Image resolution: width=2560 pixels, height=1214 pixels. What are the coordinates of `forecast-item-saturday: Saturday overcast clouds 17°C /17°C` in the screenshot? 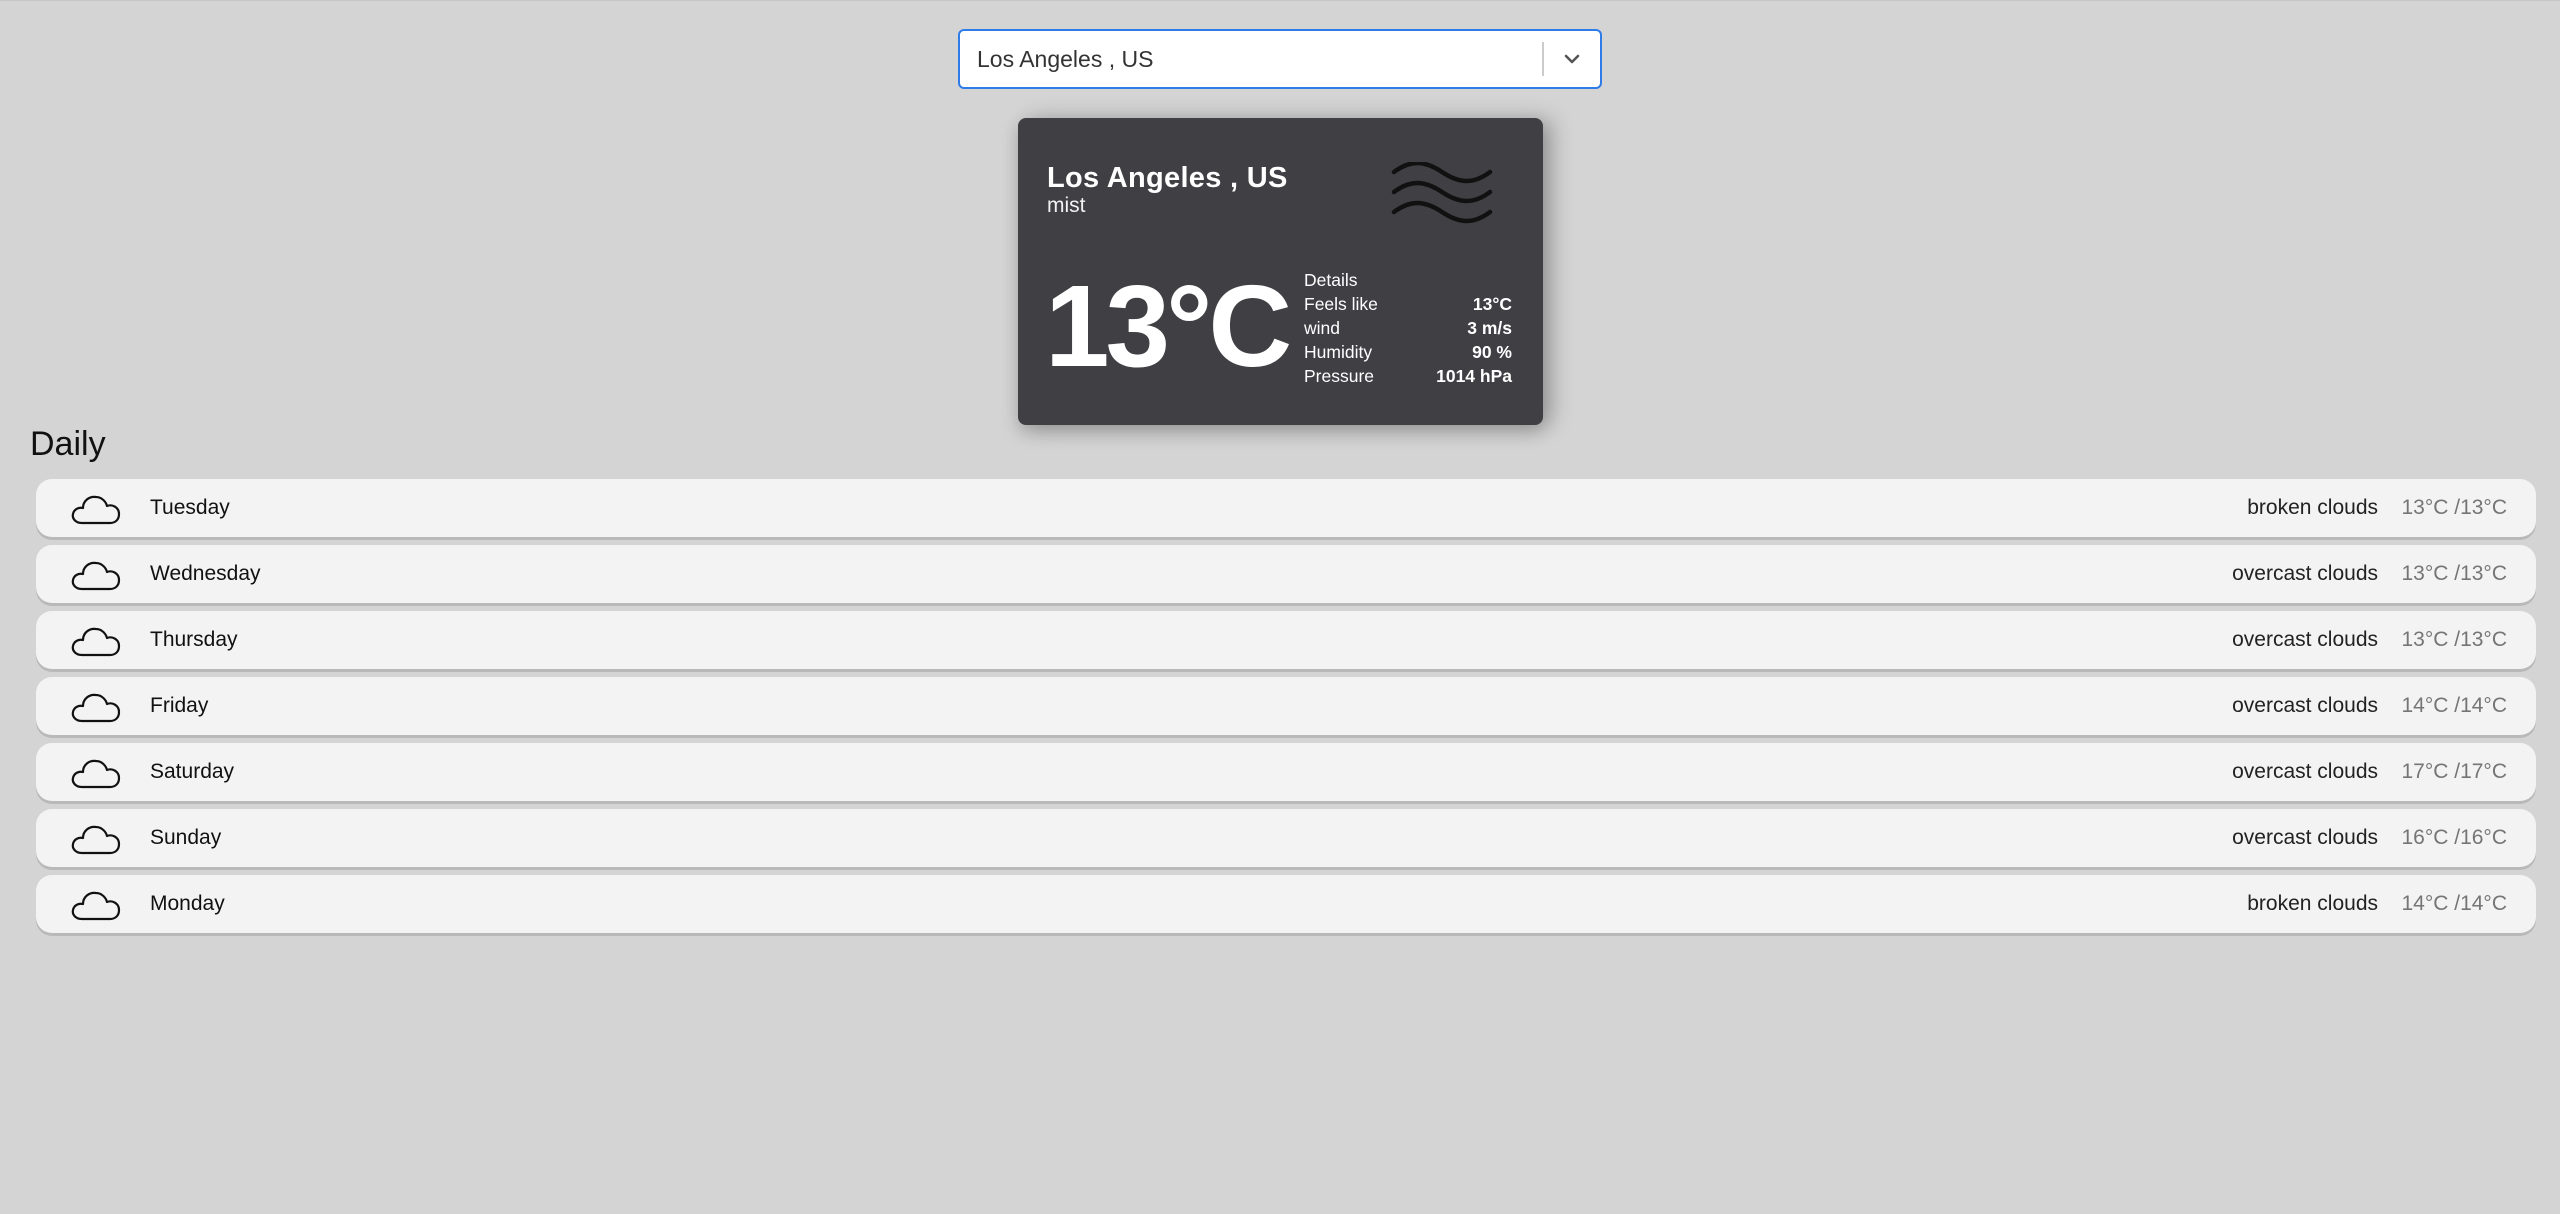 It's located at (1286, 772).